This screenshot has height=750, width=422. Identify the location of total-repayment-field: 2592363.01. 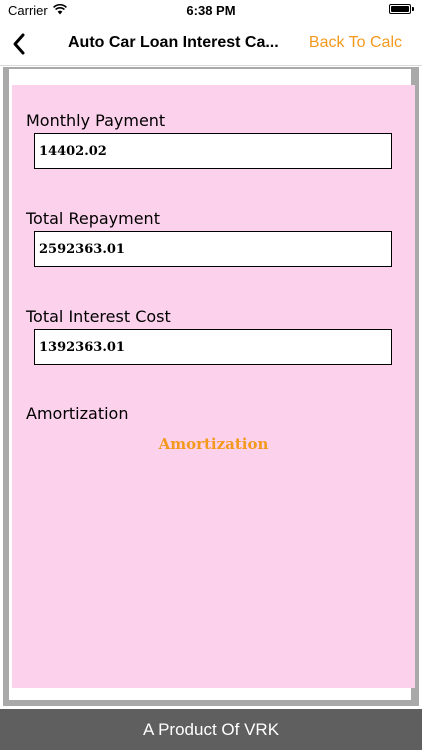
(213, 249).